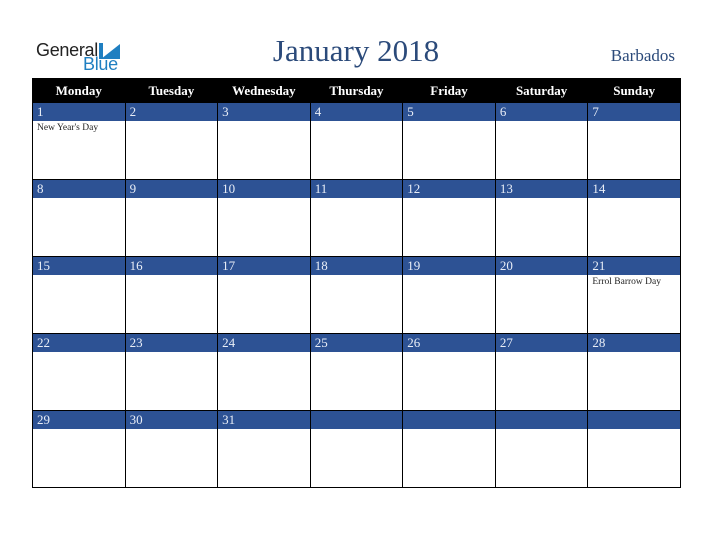 The height and width of the screenshot is (550, 712). I want to click on weekday-header-monday: Monday, so click(79, 90).